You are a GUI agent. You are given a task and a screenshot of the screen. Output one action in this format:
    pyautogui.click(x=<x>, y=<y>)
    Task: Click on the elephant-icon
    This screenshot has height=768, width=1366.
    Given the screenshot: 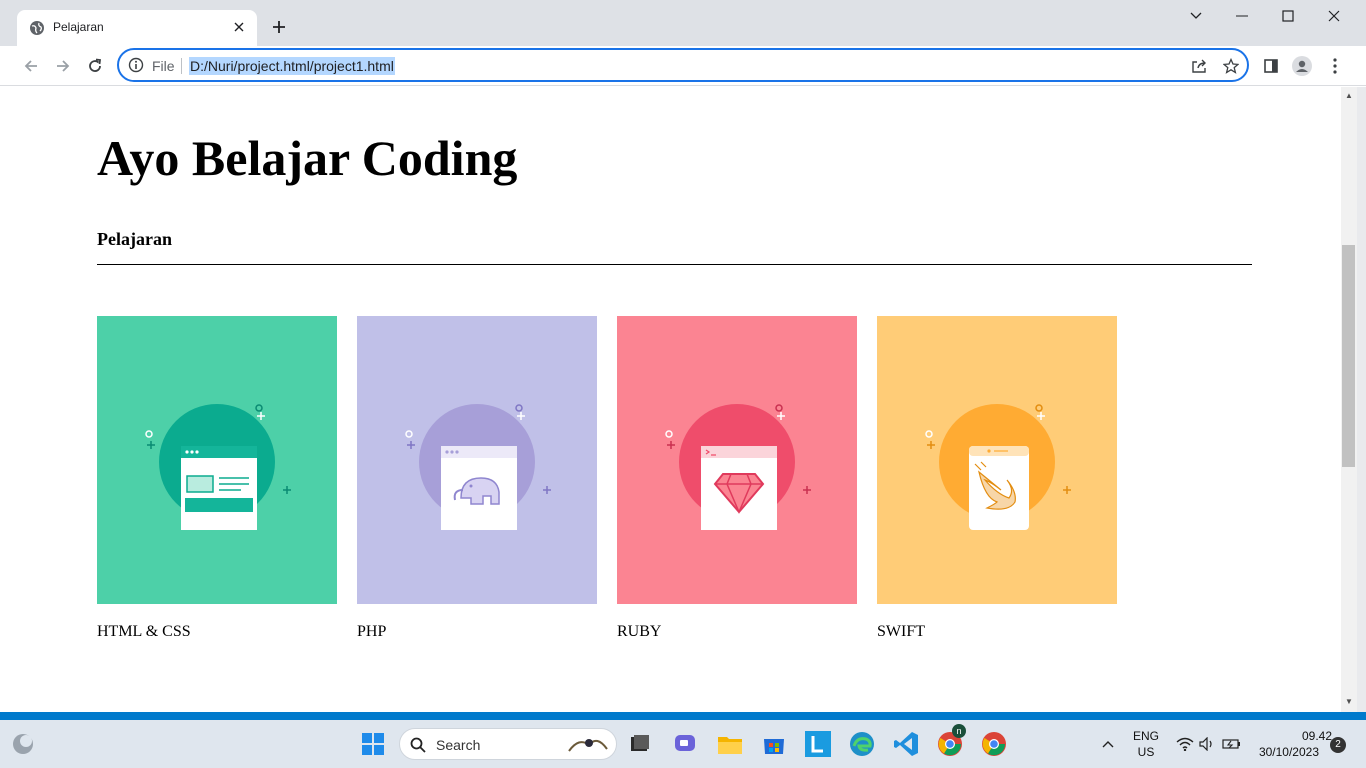 What is the action you would take?
    pyautogui.click(x=478, y=467)
    